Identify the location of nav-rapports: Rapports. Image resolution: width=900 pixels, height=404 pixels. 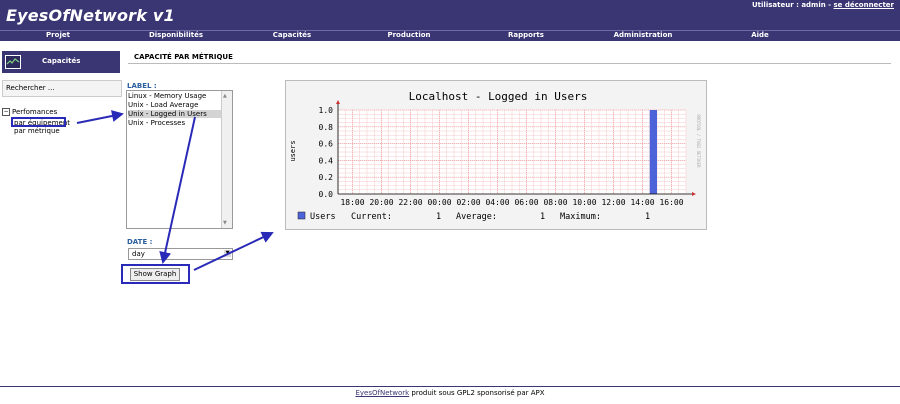
(526, 35).